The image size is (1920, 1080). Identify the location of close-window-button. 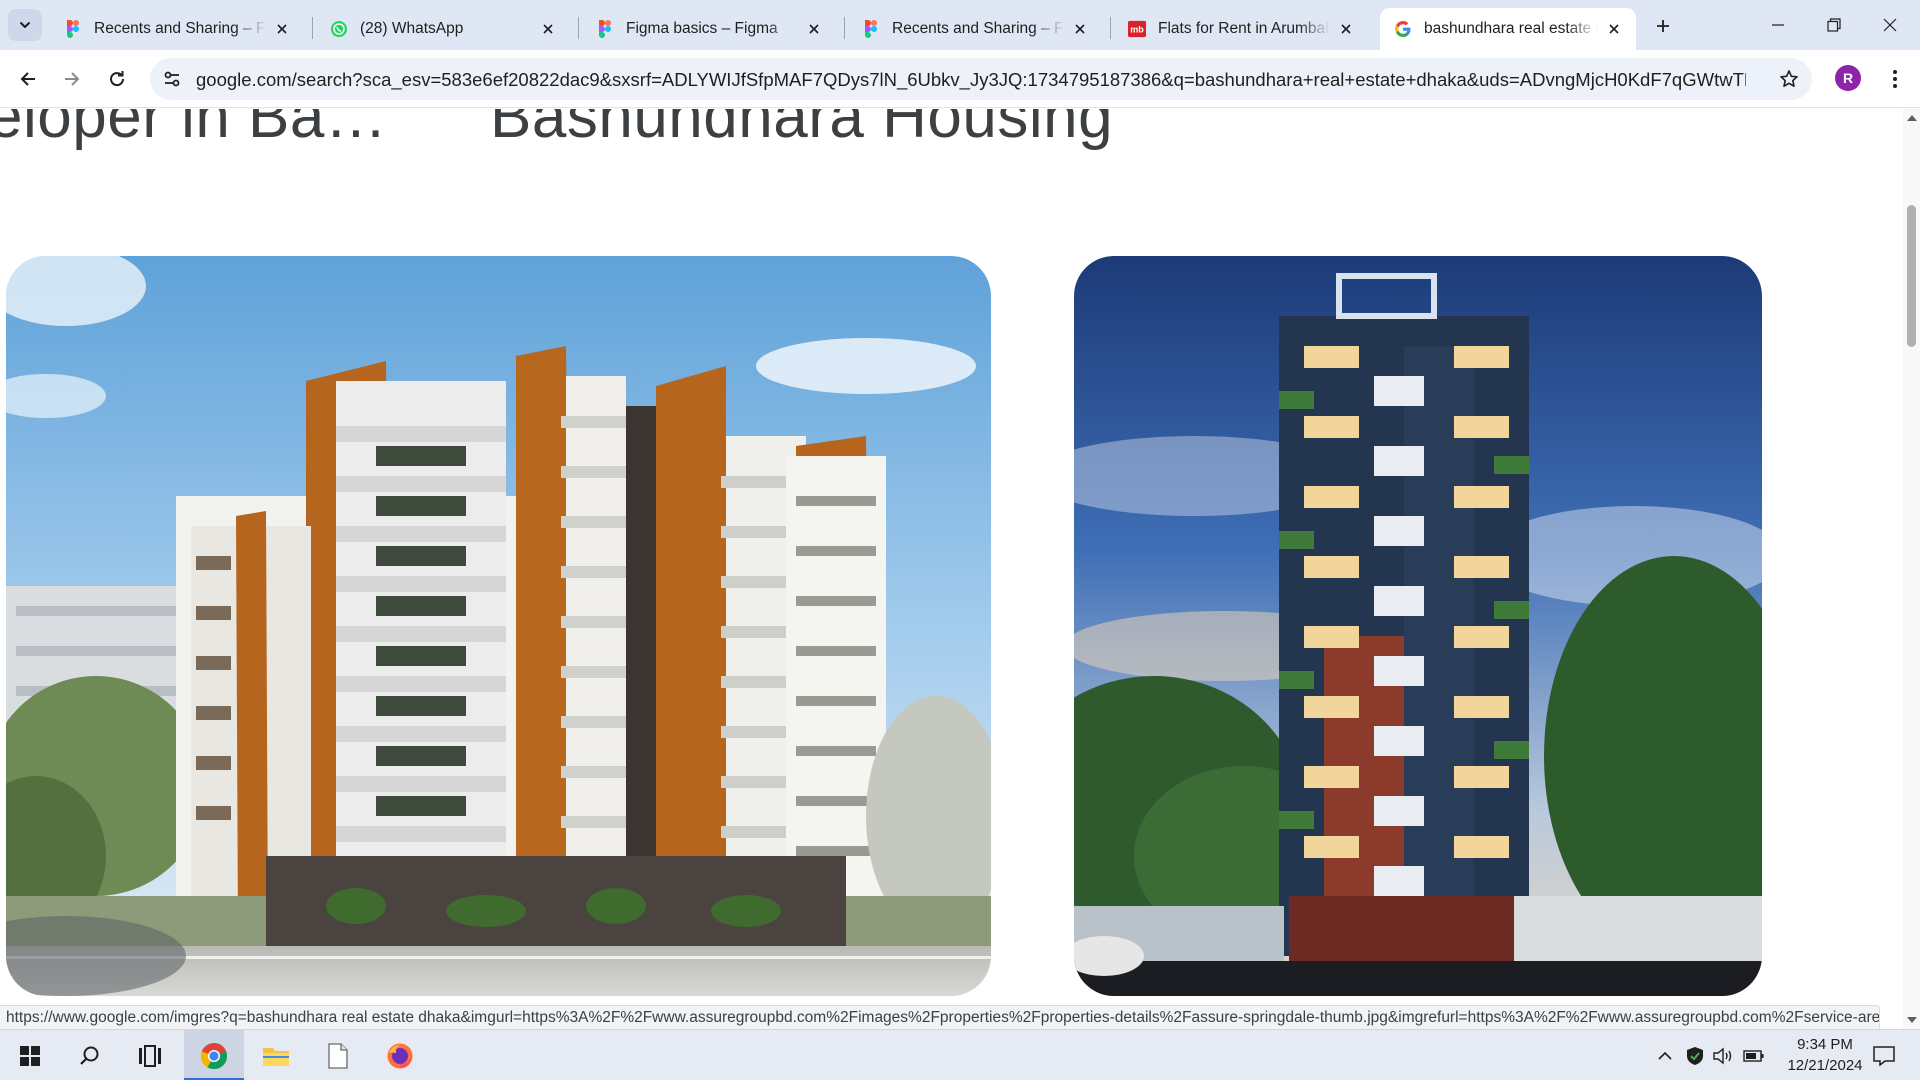
(1890, 25).